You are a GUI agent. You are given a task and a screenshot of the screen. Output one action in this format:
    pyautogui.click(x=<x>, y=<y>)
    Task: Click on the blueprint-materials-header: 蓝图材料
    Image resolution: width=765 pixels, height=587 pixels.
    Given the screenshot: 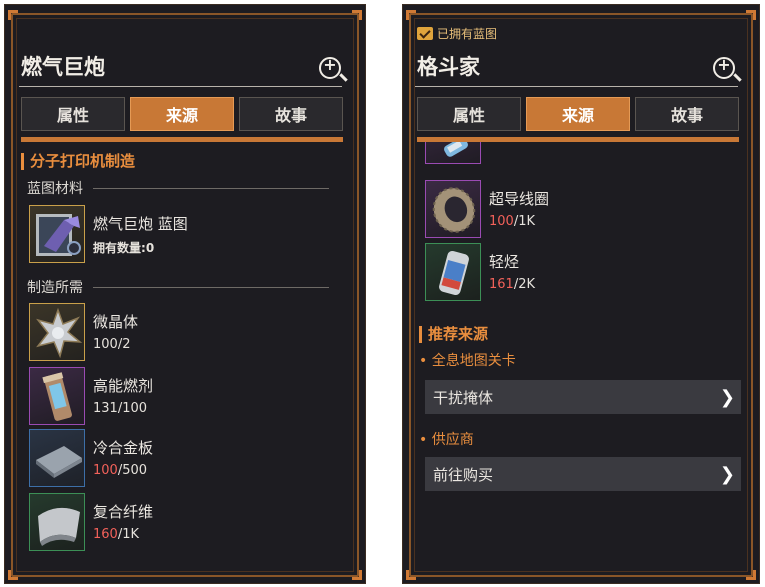 What is the action you would take?
    pyautogui.click(x=178, y=188)
    